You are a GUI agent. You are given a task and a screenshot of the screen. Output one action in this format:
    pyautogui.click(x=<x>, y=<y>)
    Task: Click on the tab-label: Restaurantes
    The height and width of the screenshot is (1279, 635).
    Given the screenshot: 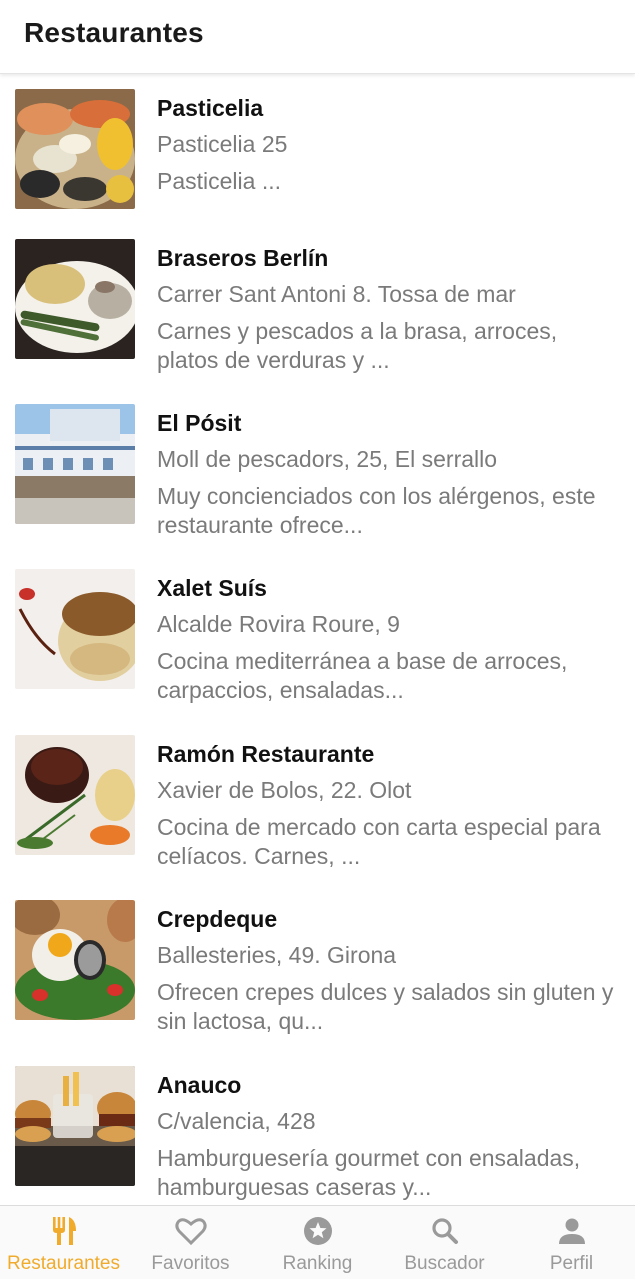 What is the action you would take?
    pyautogui.click(x=63, y=1263)
    